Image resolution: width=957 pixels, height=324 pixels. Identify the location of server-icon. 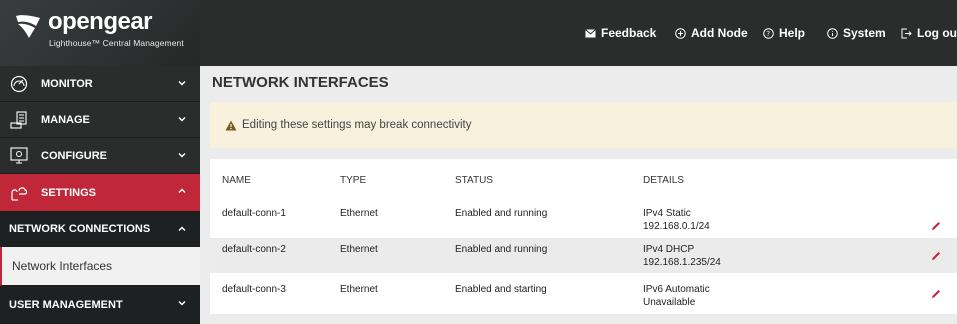
(18, 119).